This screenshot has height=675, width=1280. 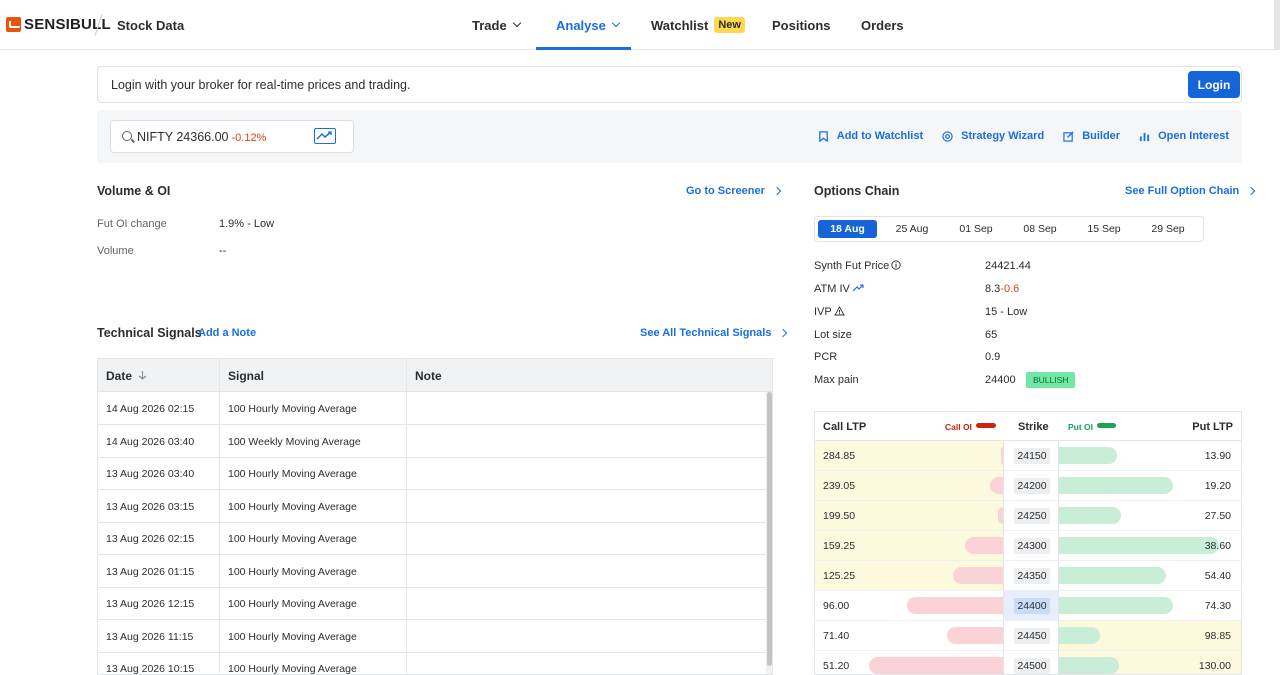 I want to click on nav-positions: Positions, so click(x=801, y=25).